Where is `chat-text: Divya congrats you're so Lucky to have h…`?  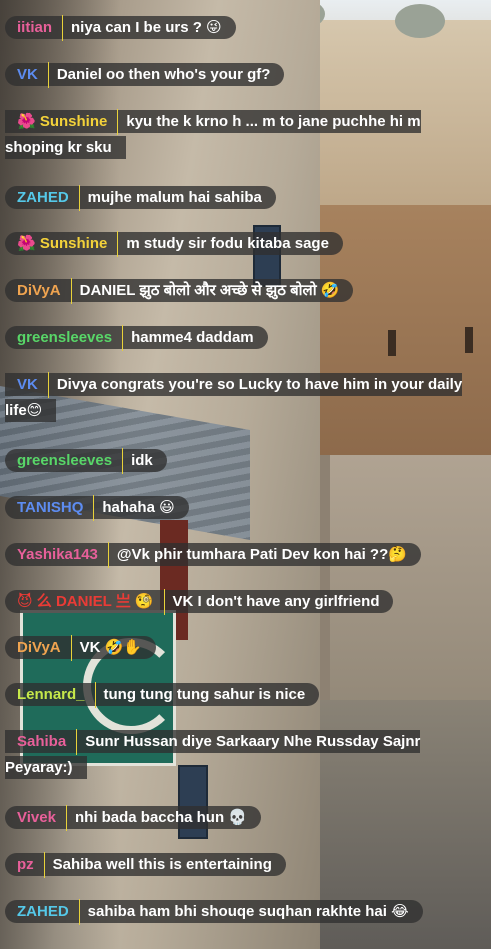
chat-text: Divya congrats you're so Lucky to have h… is located at coordinates (234, 397).